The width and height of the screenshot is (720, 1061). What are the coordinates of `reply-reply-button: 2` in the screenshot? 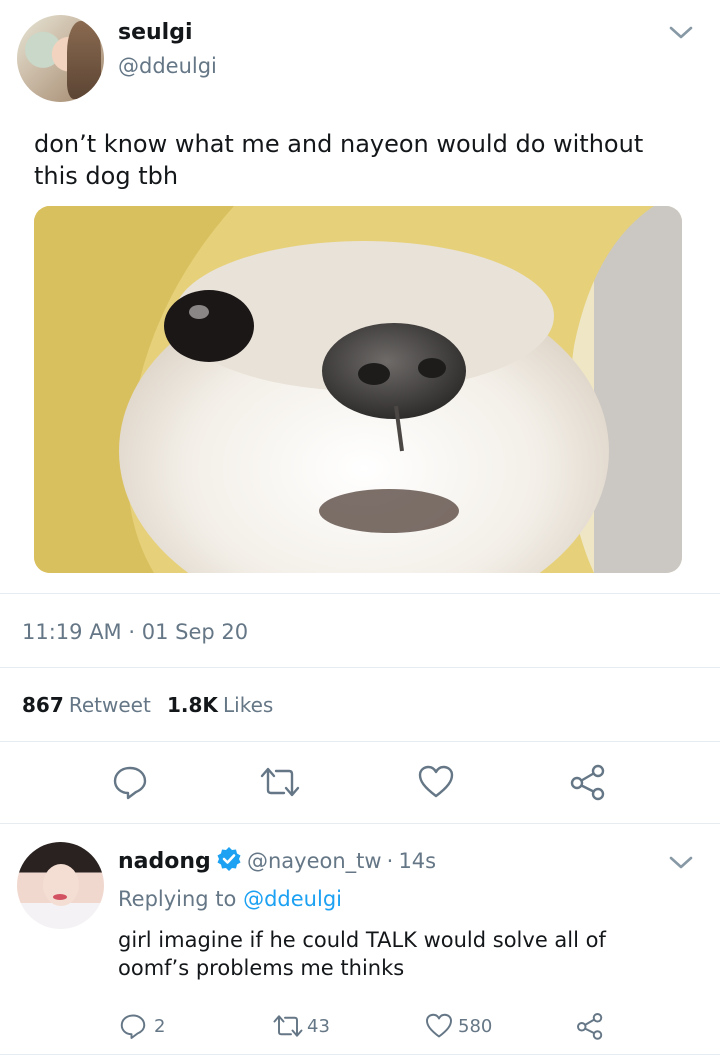 It's located at (141, 1026).